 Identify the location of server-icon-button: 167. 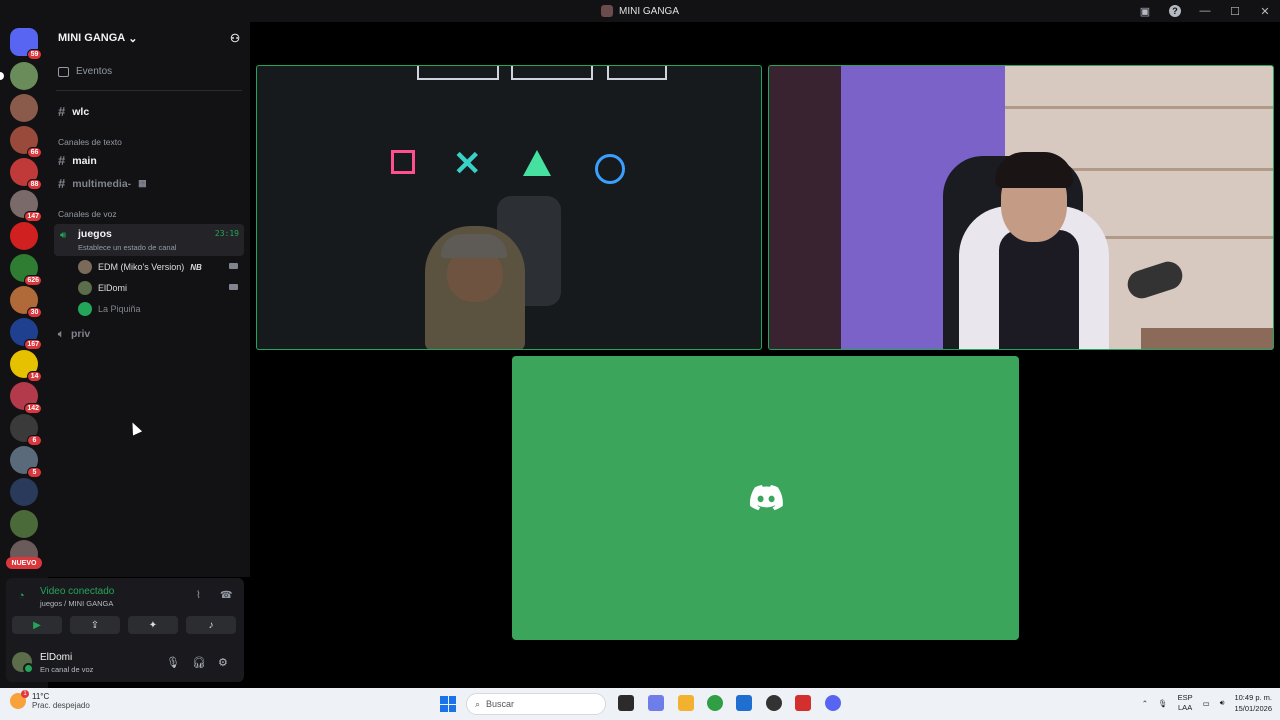
(26, 334).